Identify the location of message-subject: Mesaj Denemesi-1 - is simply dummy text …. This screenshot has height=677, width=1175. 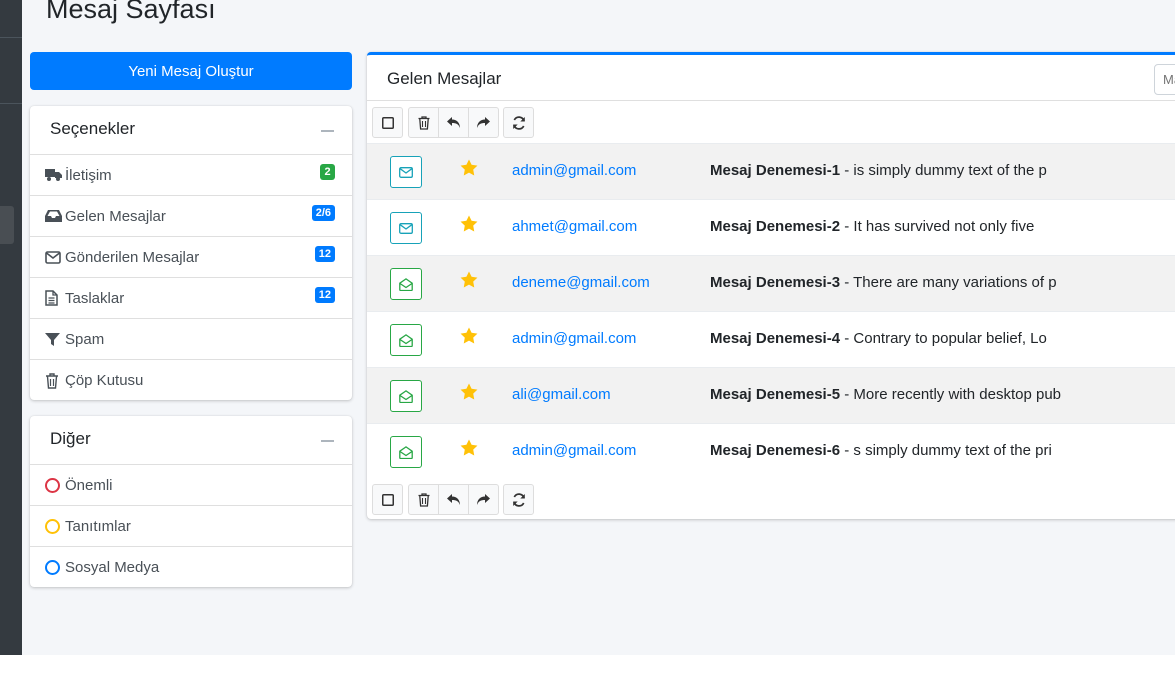
(878, 170).